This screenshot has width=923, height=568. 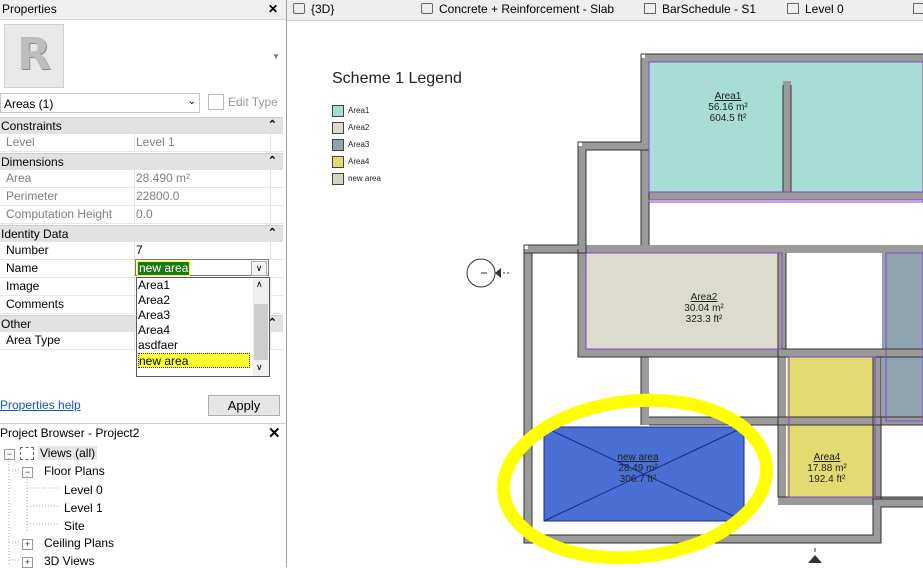 I want to click on name-combobox: new area ∨, so click(x=202, y=267).